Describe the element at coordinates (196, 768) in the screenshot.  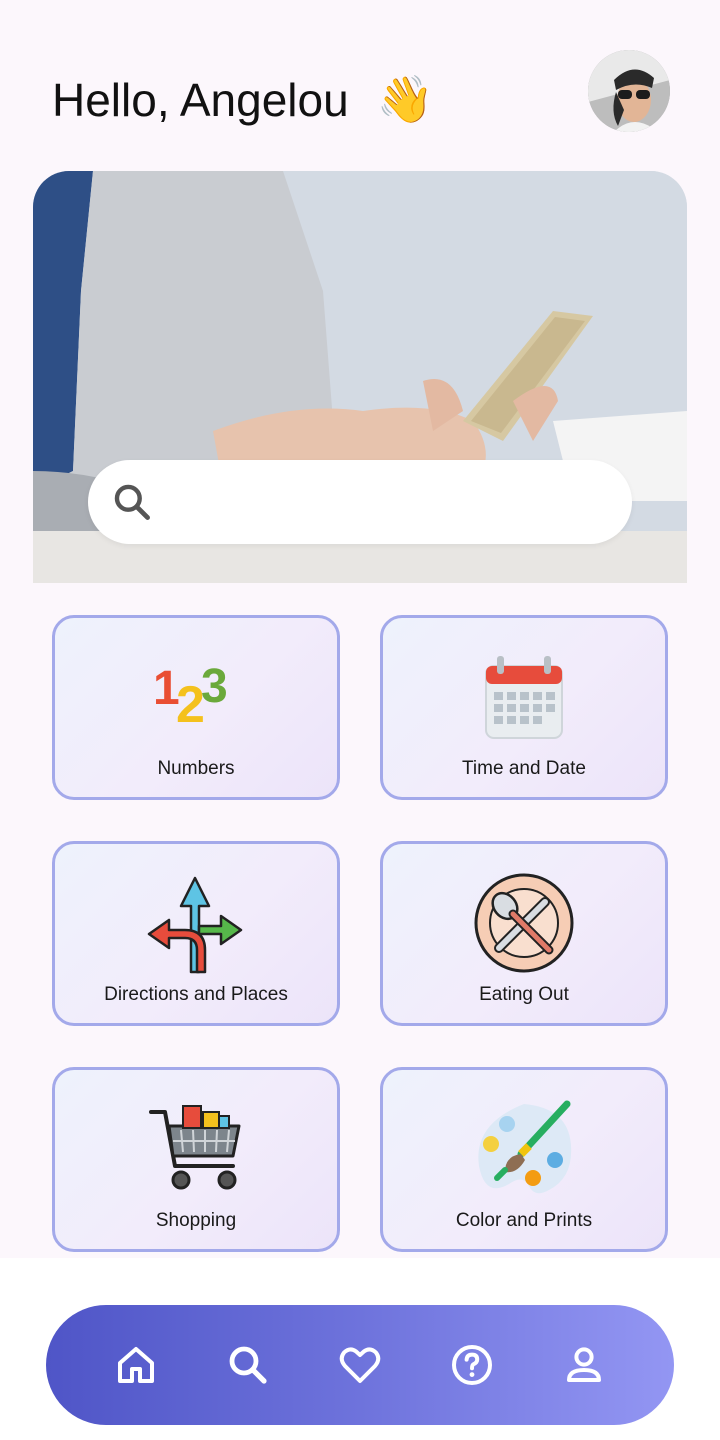
I see `card-label: Numbers` at that location.